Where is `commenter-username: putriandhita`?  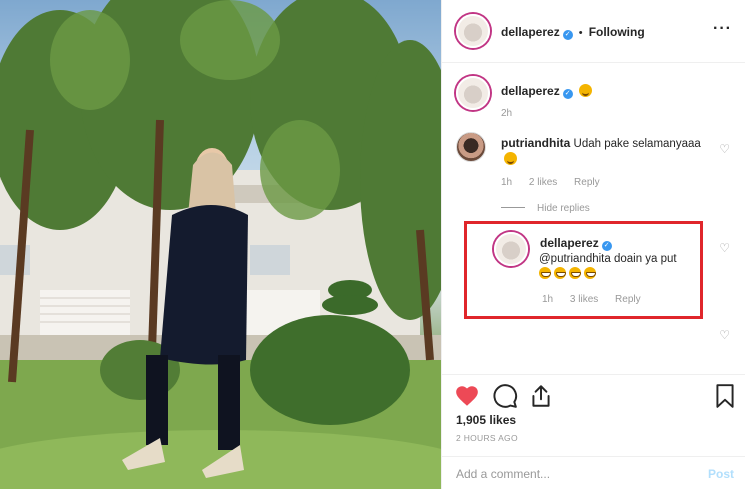 commenter-username: putriandhita is located at coordinates (535, 143).